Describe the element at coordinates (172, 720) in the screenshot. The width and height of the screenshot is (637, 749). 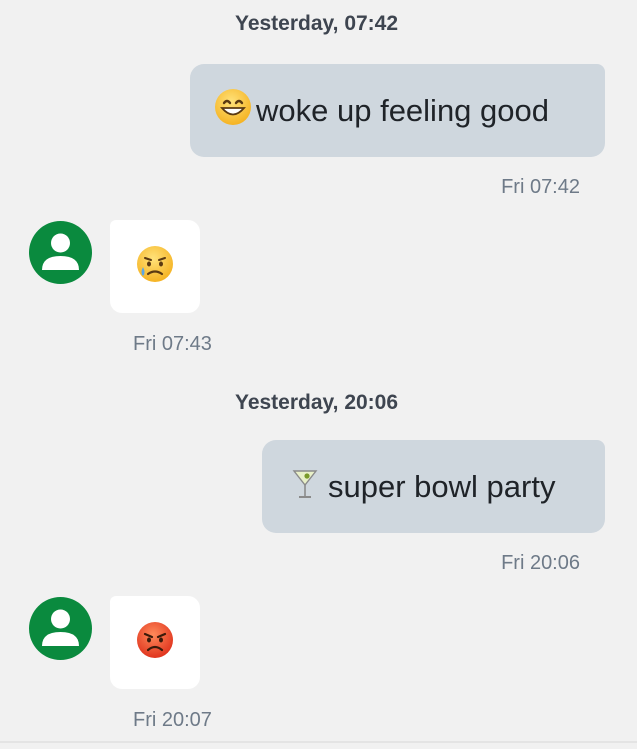
I see `message-timestamp: Fri 20:07` at that location.